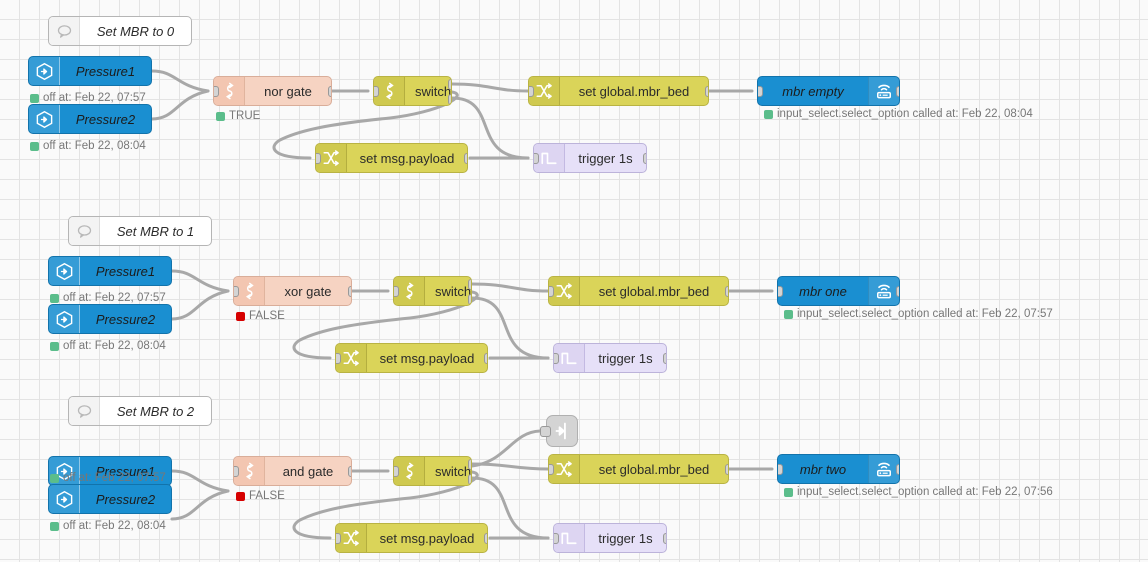 The image size is (1148, 562). Describe the element at coordinates (433, 91) in the screenshot. I see `node-label: switch` at that location.